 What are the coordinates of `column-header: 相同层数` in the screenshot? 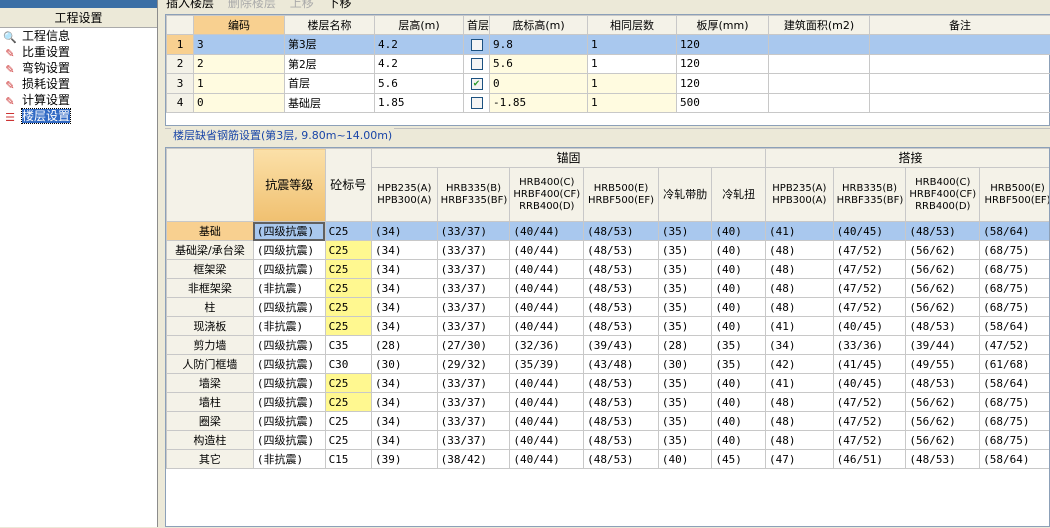 It's located at (632, 25).